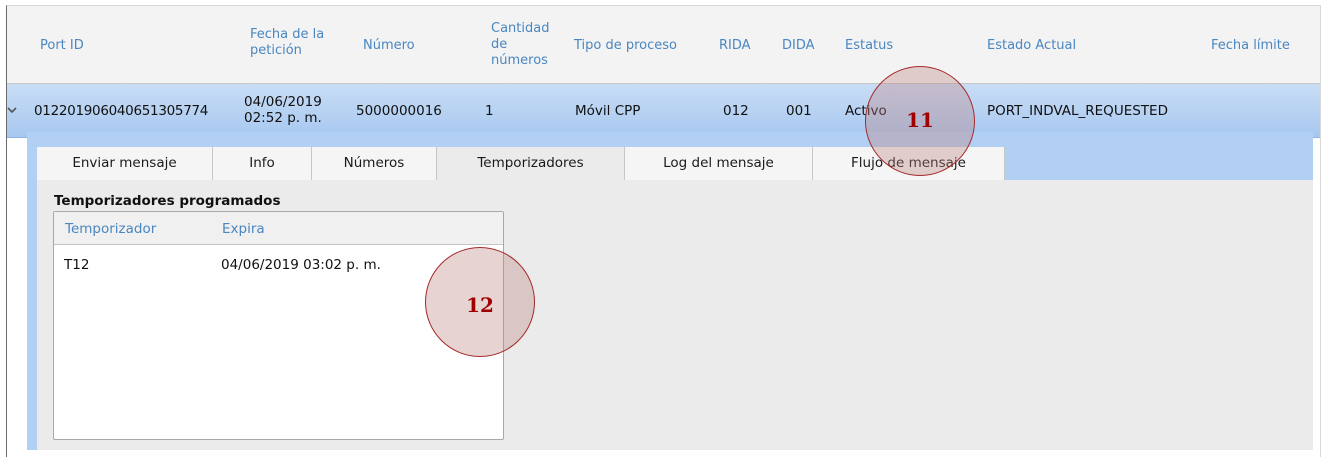 This screenshot has width=1327, height=463. I want to click on cell-dida: 001, so click(799, 111).